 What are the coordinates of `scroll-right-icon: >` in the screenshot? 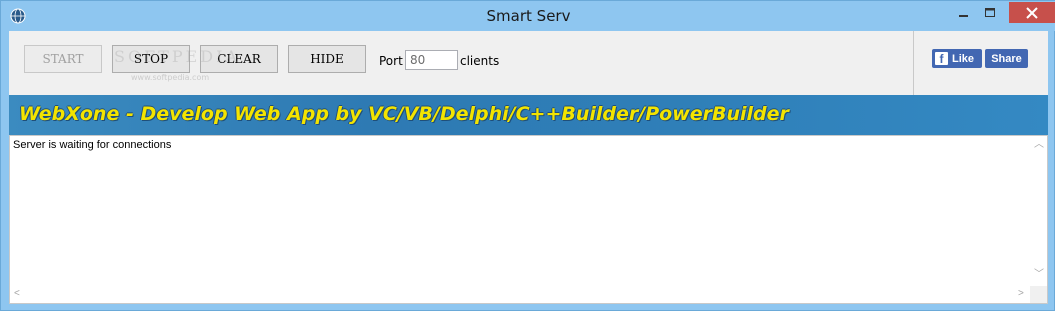 It's located at (1021, 294).